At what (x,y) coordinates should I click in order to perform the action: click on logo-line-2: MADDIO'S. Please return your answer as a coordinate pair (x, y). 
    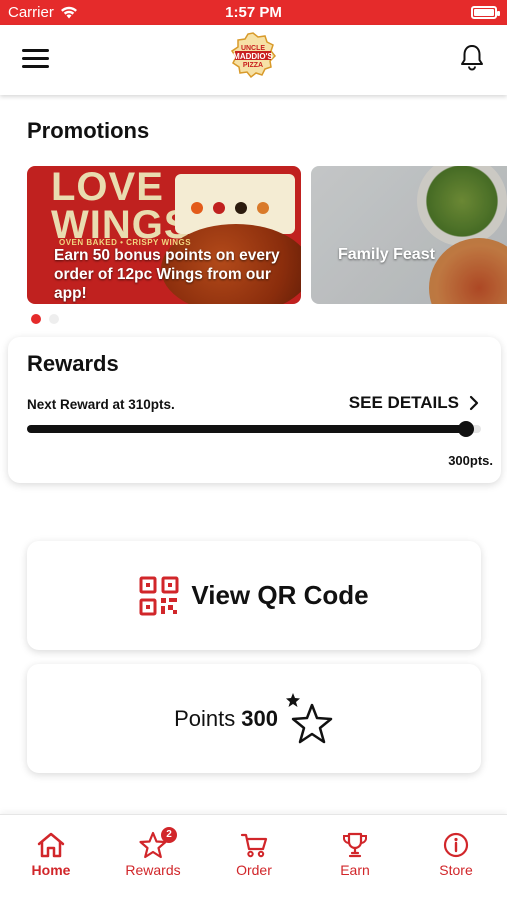
    Looking at the image, I should click on (253, 56).